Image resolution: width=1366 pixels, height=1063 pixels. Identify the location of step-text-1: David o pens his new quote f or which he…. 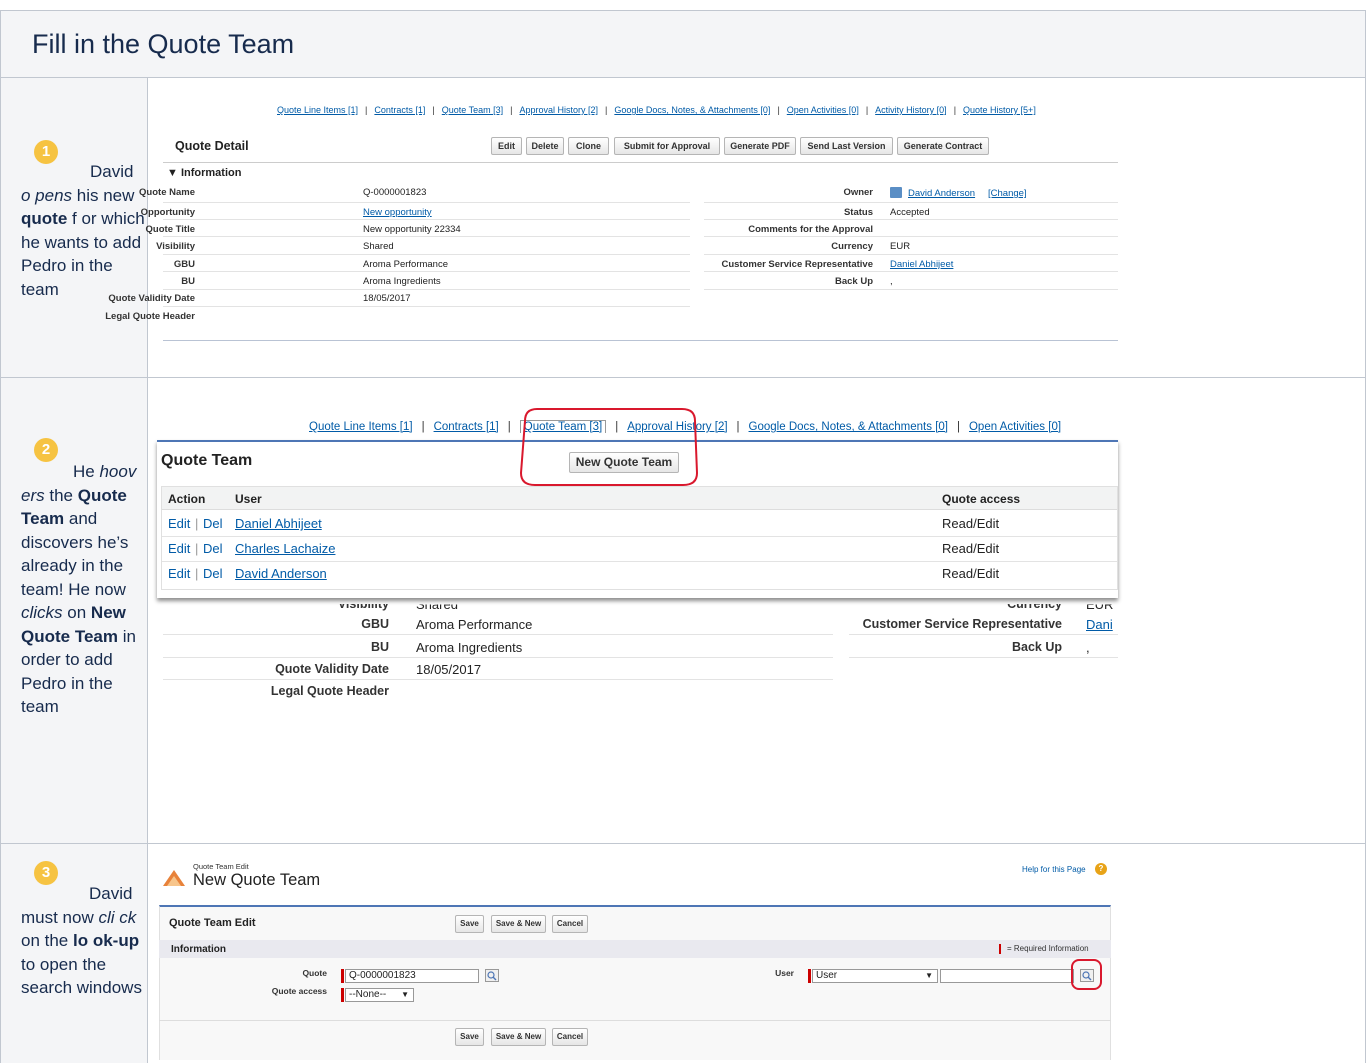
(83, 230).